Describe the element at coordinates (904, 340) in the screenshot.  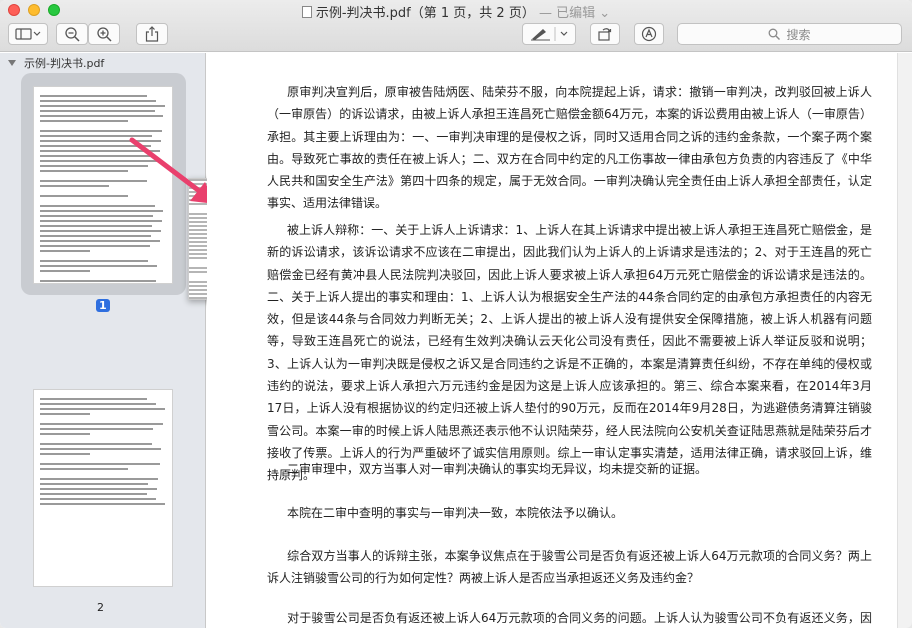
I see `vertical-scrollbar` at that location.